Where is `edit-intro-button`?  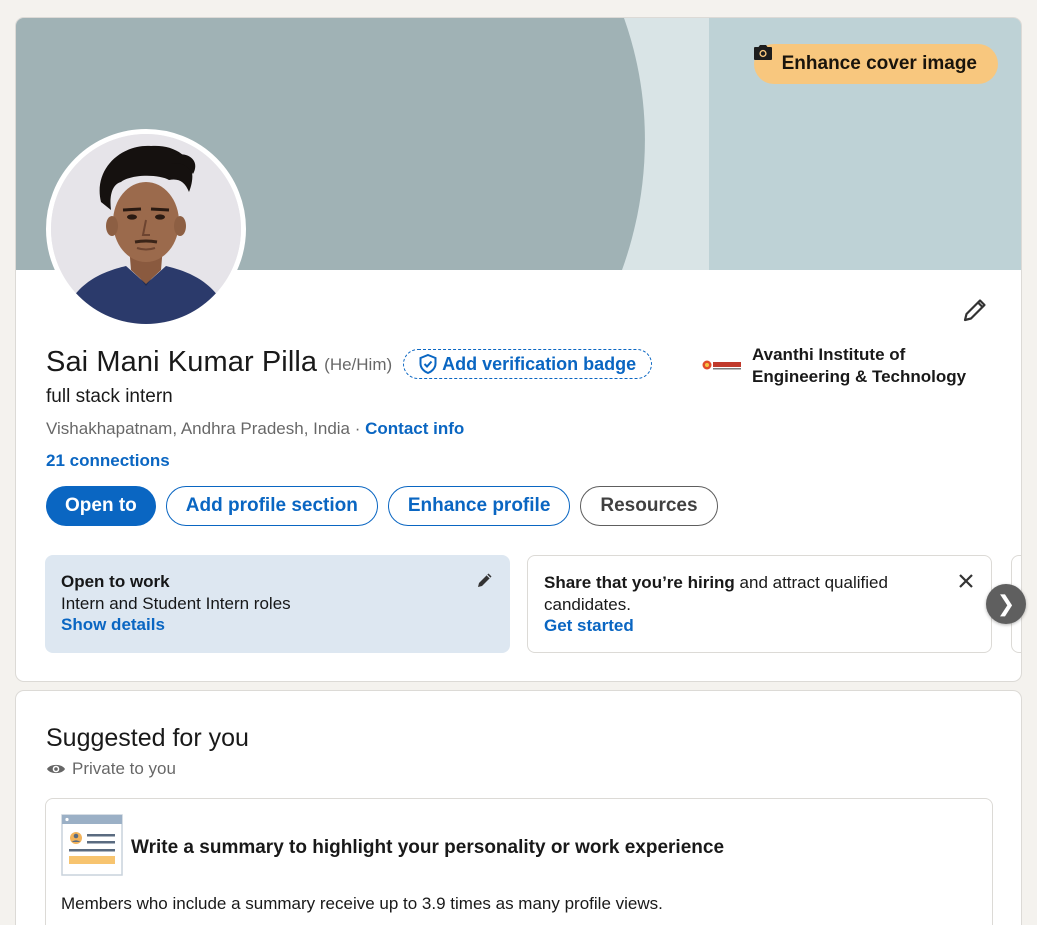
edit-intro-button is located at coordinates (975, 310).